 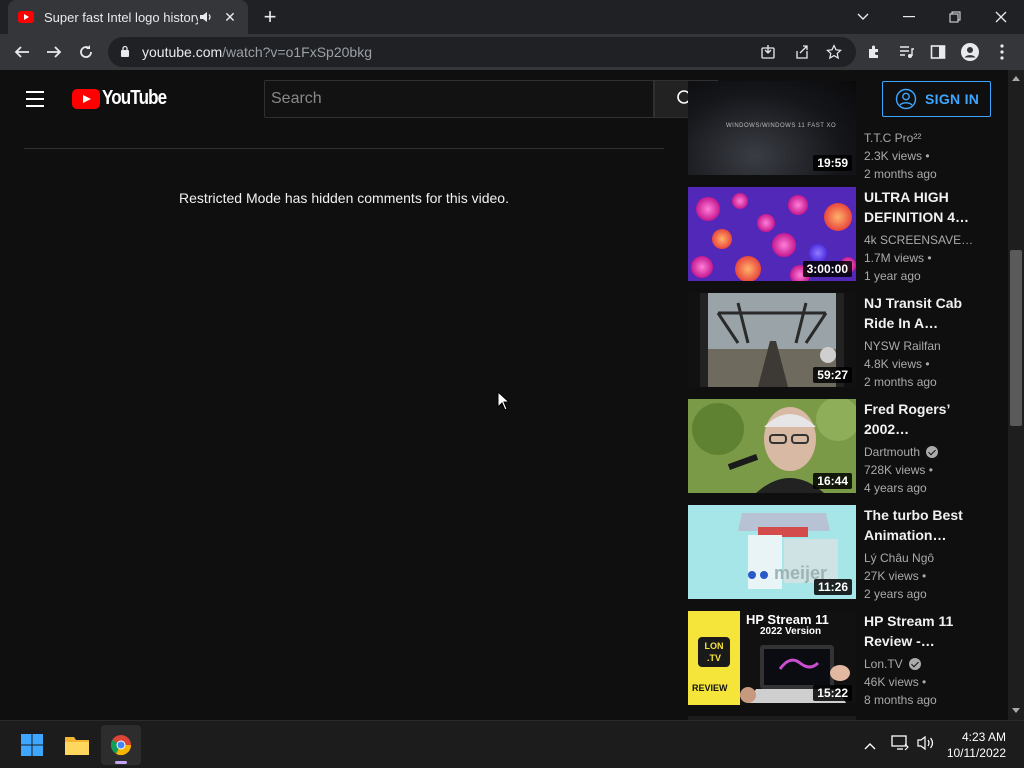 I want to click on active-app-indicator, so click(x=121, y=762).